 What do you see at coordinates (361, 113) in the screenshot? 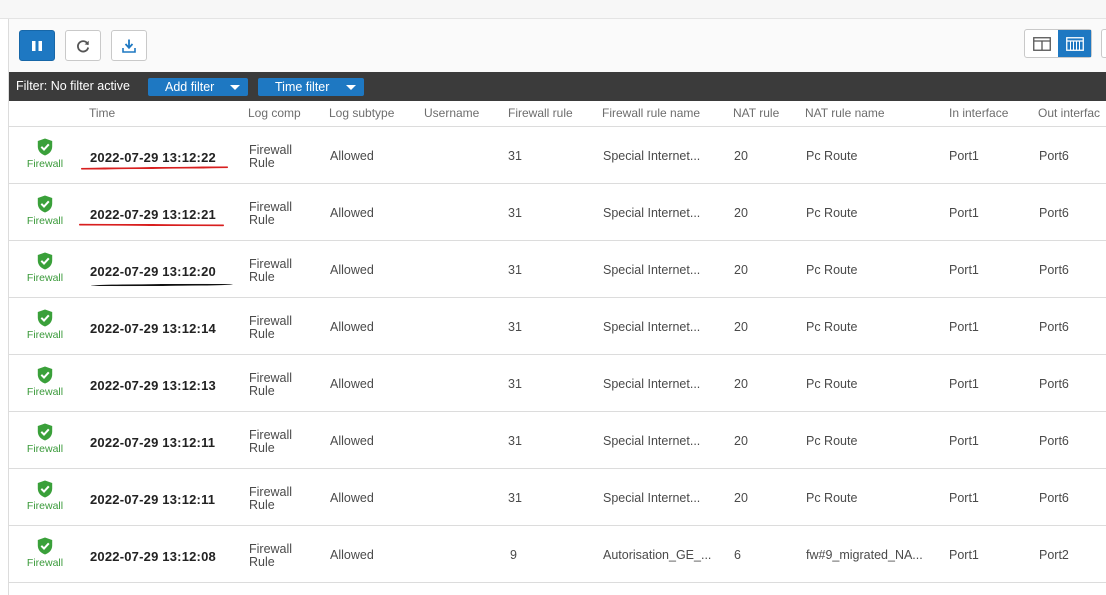
I see `column-header-log-subtype: Log subtype` at bounding box center [361, 113].